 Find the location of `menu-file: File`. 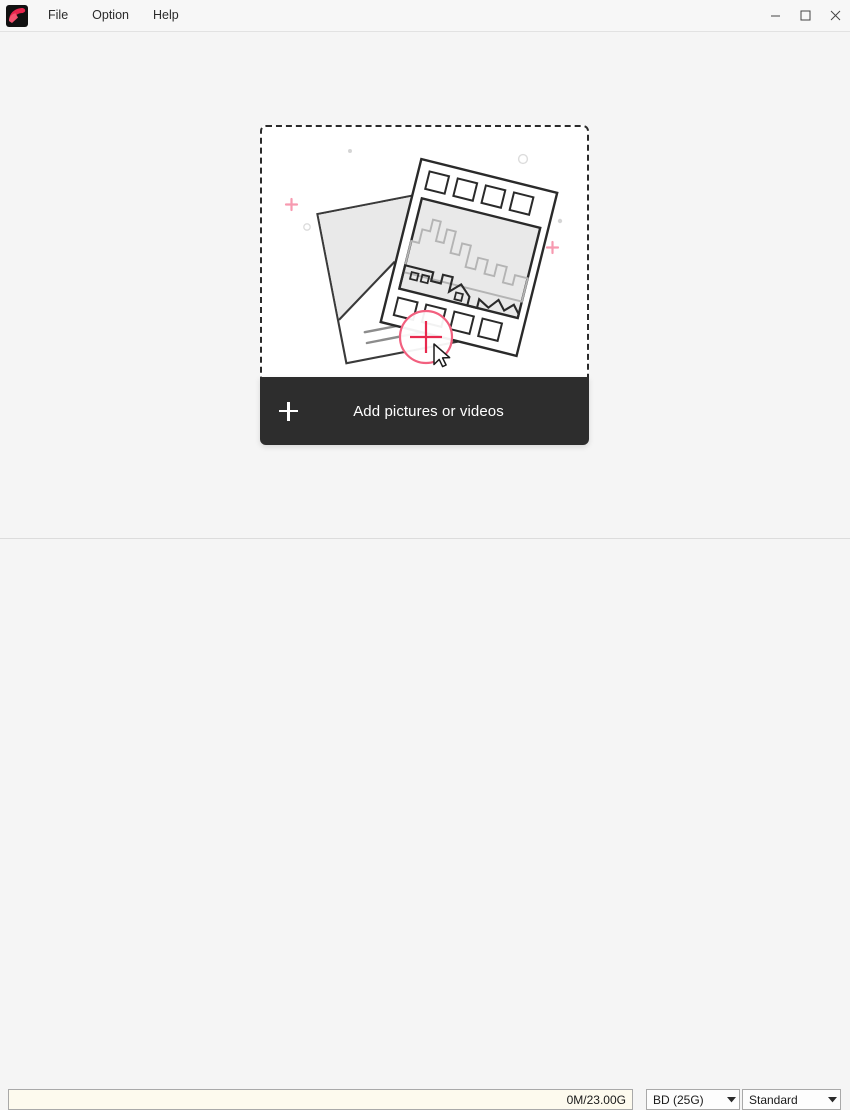

menu-file: File is located at coordinates (58, 15).